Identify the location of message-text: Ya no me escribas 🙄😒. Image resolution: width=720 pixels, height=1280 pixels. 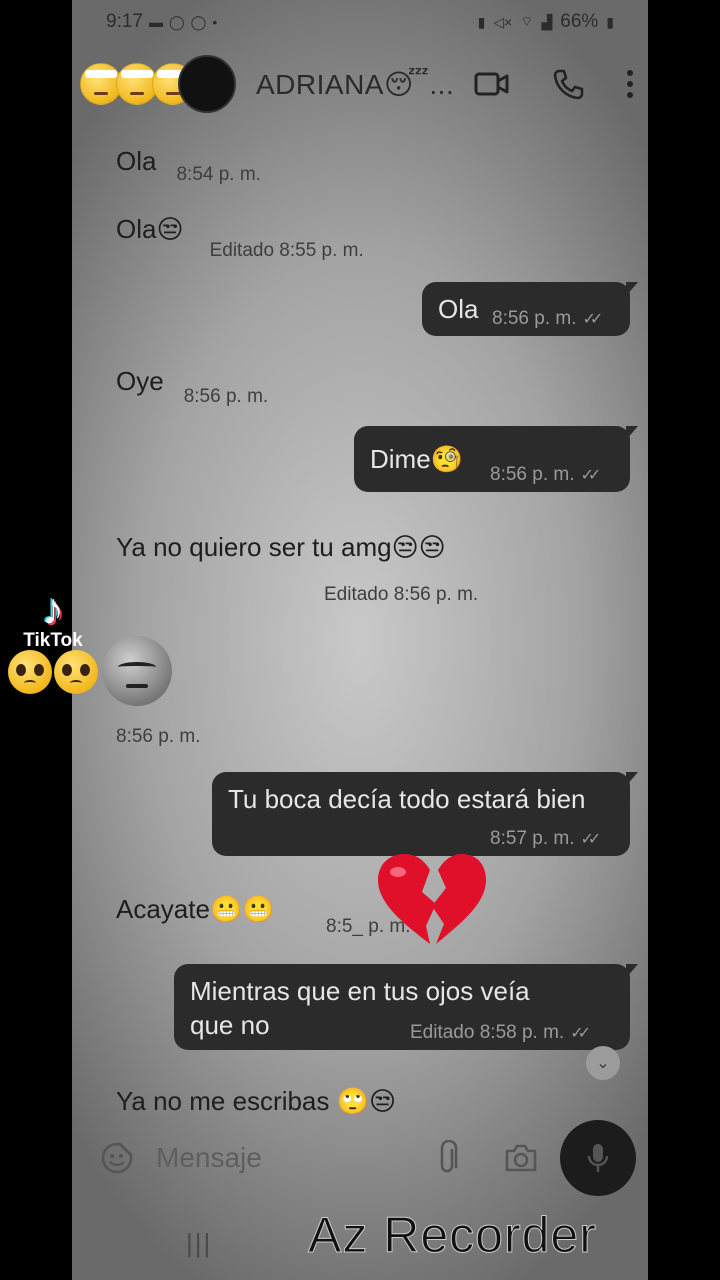
(256, 1101).